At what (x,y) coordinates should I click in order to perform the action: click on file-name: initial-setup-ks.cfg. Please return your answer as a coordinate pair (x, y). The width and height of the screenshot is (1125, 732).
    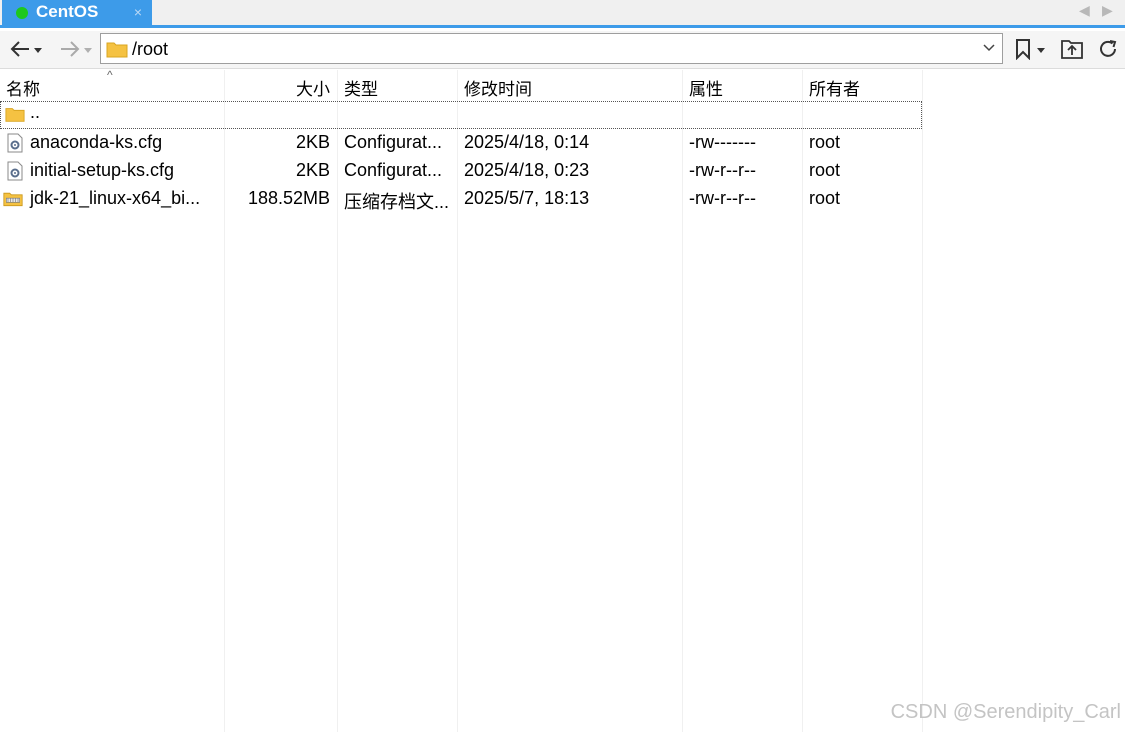
    Looking at the image, I should click on (102, 170).